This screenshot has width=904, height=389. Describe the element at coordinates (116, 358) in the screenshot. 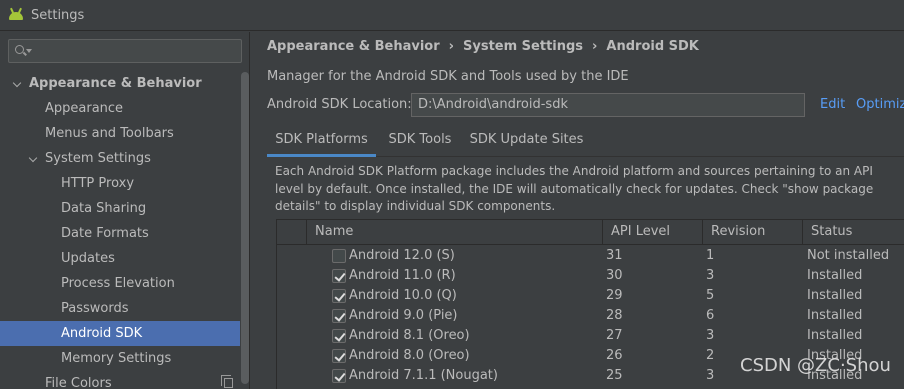

I see `sidebar-item-label: Memory Settings` at that location.